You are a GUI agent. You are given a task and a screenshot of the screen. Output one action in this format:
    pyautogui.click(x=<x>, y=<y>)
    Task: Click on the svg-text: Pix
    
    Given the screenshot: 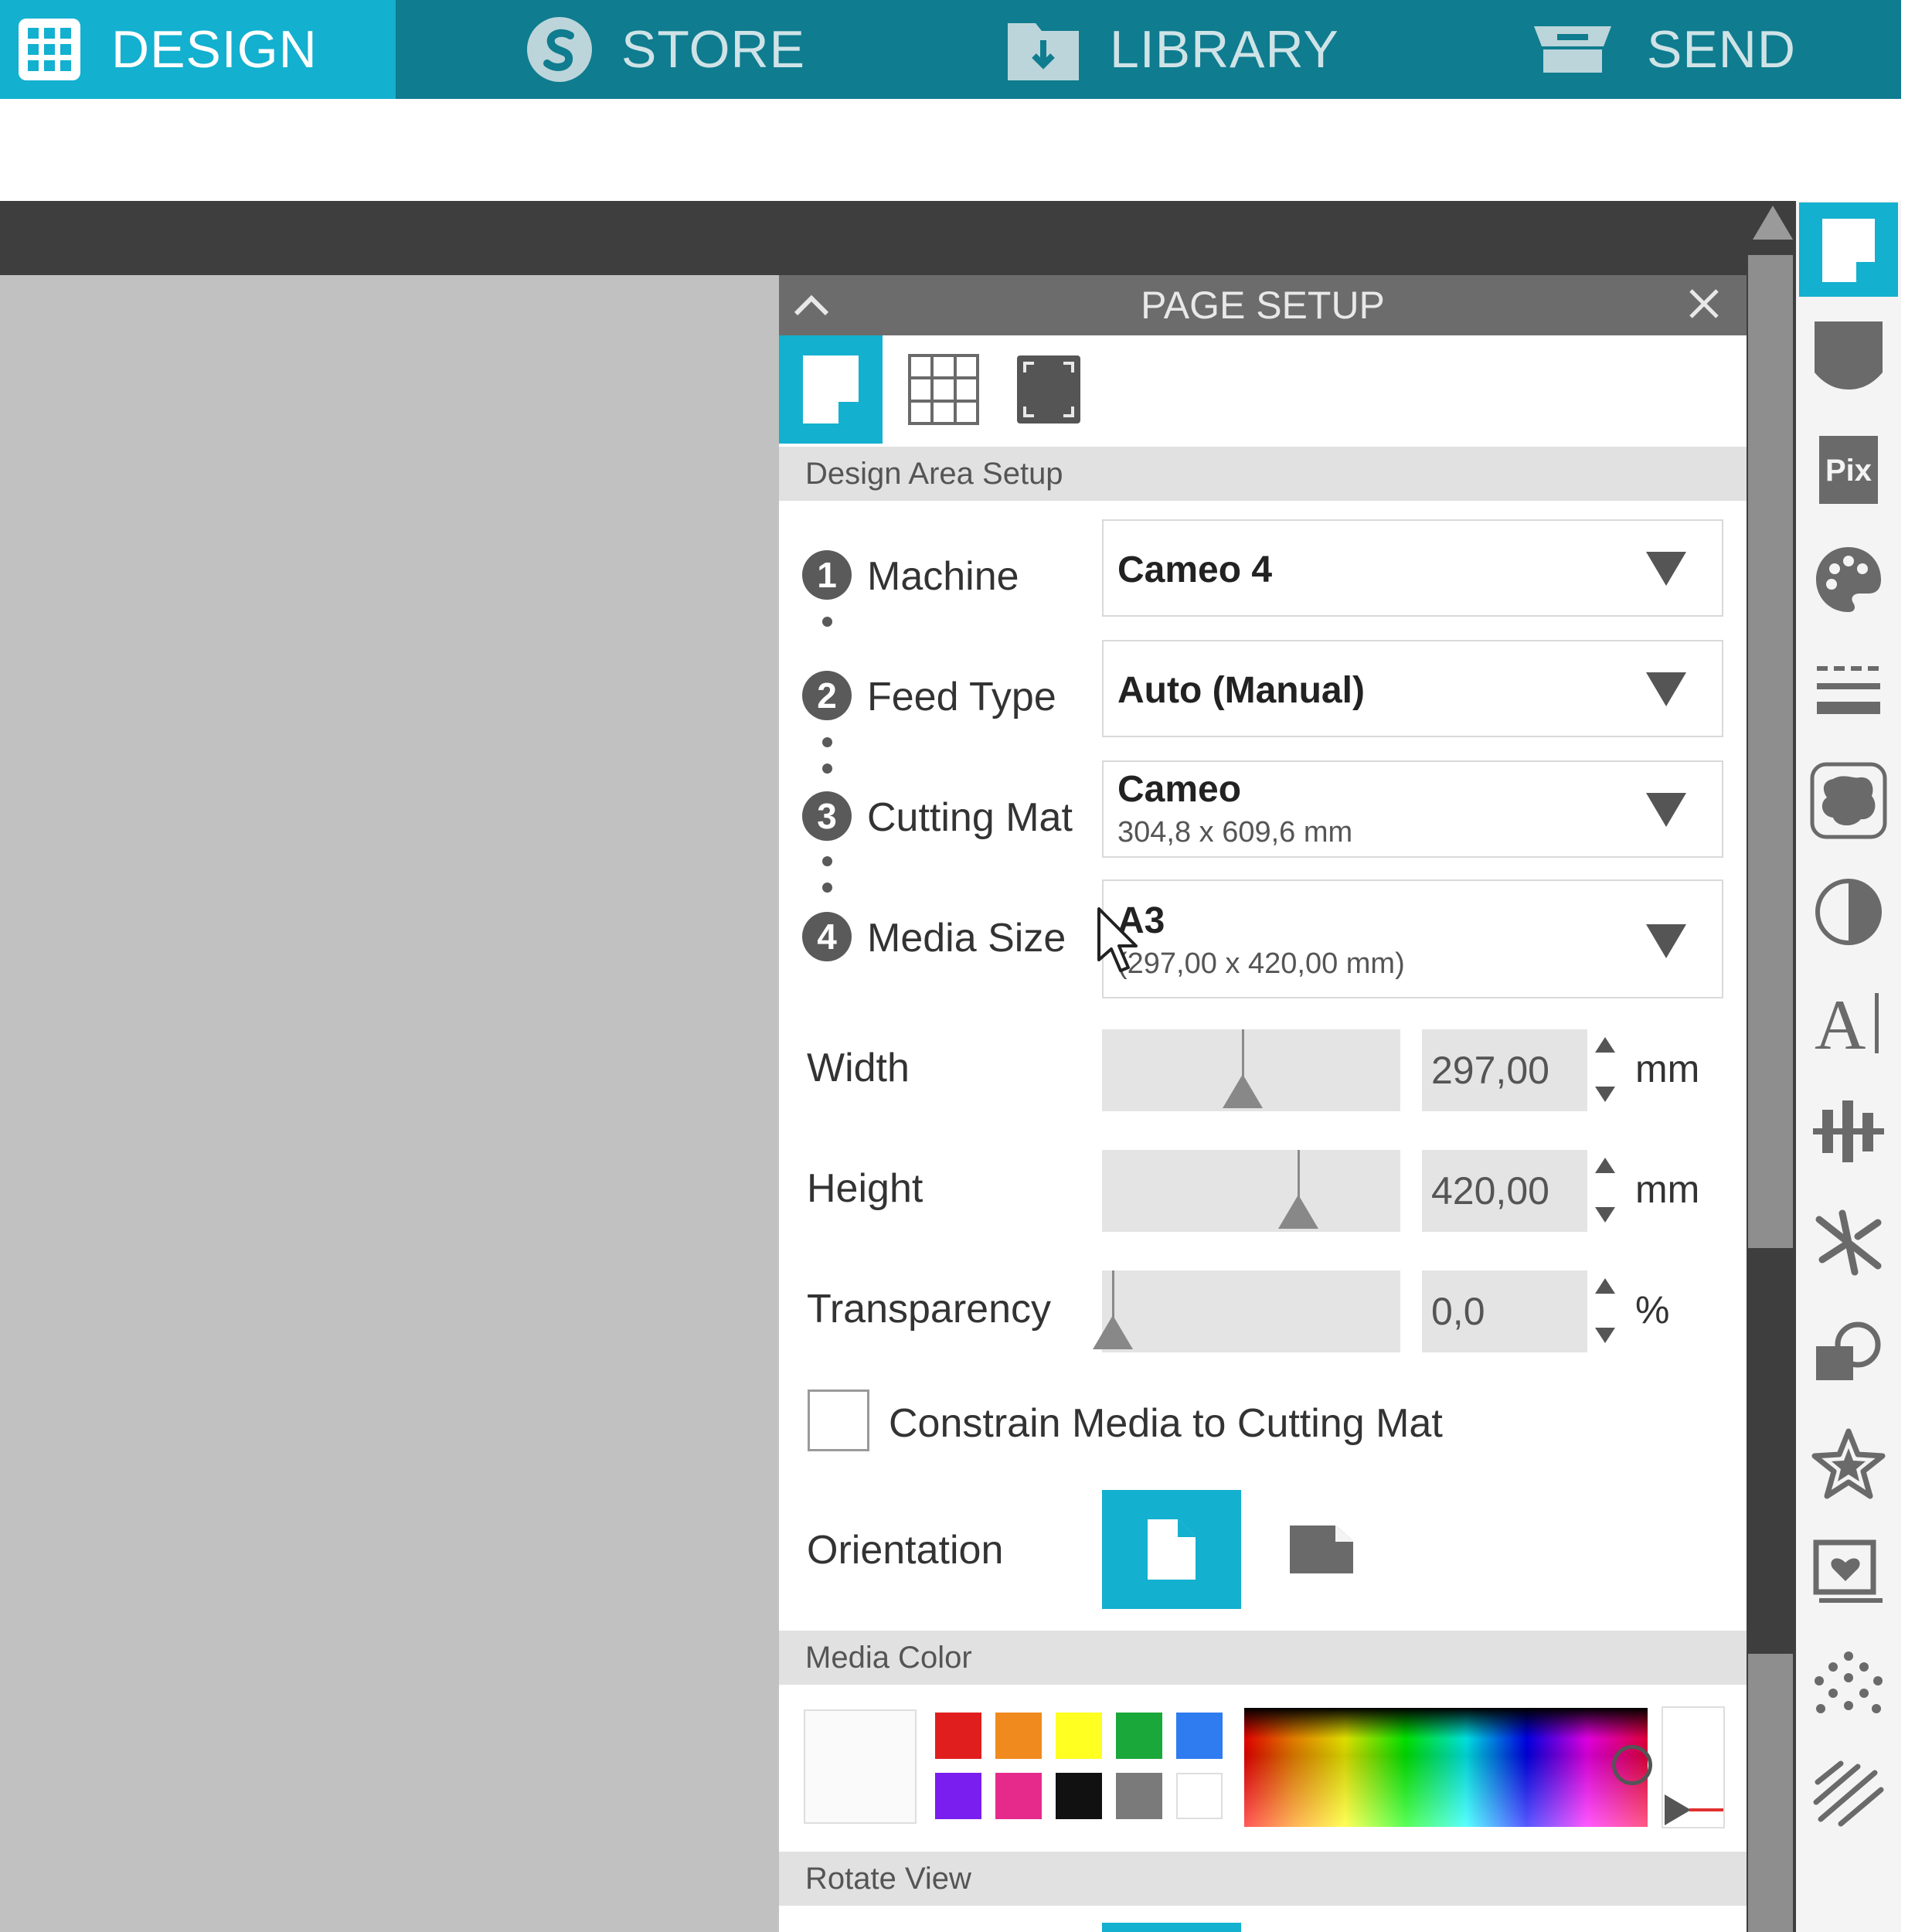 What is the action you would take?
    pyautogui.click(x=1849, y=471)
    